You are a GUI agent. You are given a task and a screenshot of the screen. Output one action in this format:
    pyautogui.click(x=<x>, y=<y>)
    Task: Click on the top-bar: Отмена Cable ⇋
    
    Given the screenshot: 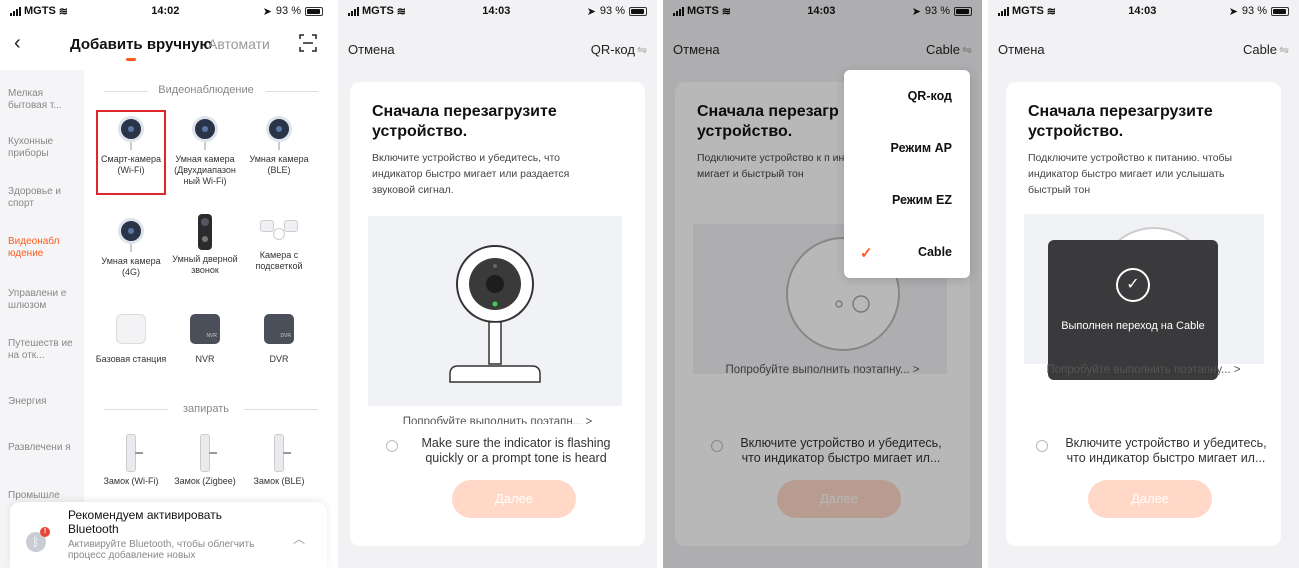 What is the action you would take?
    pyautogui.click(x=1143, y=49)
    